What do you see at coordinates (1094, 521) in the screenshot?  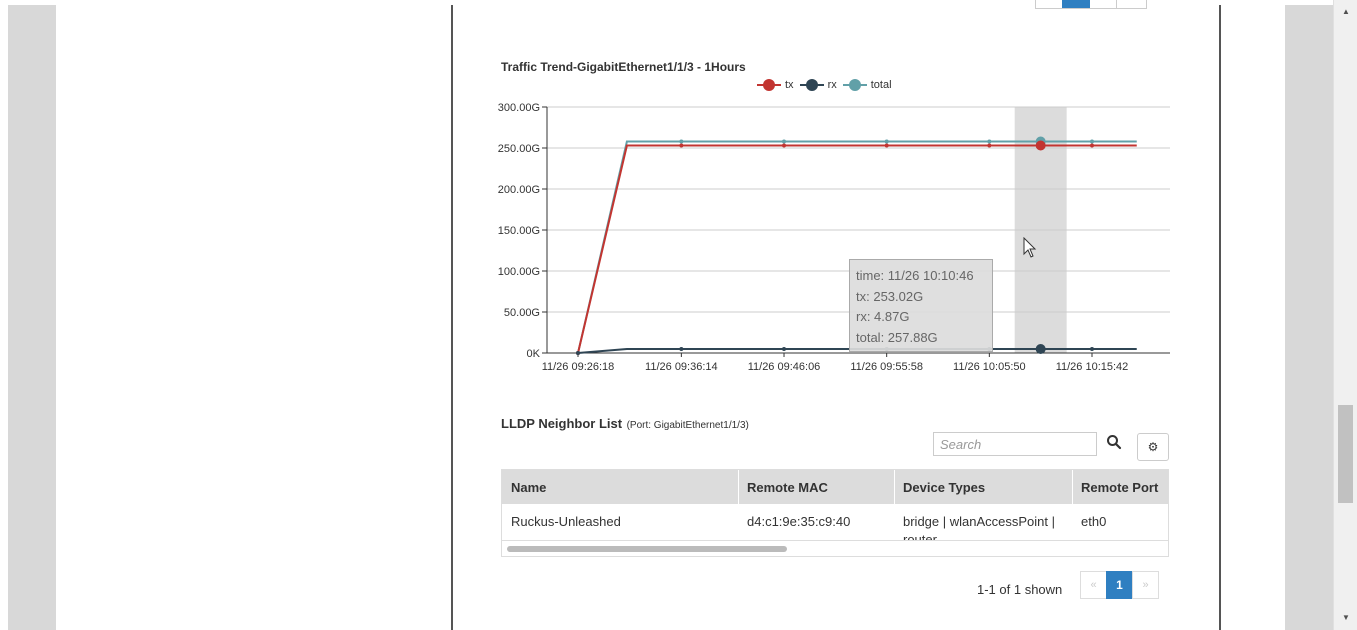 I see `cell-remote-port: eth0` at bounding box center [1094, 521].